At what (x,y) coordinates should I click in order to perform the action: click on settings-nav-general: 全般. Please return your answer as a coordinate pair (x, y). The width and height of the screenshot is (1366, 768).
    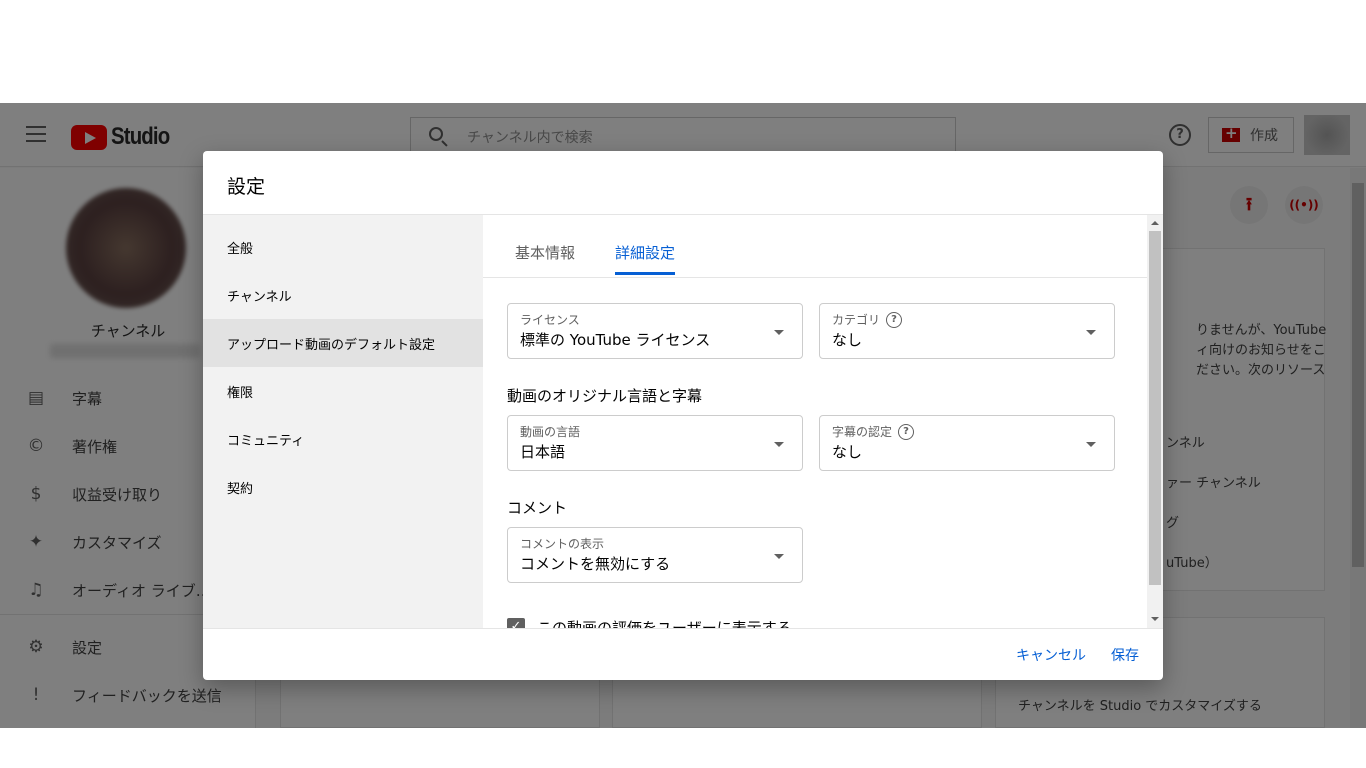
    Looking at the image, I should click on (343, 247).